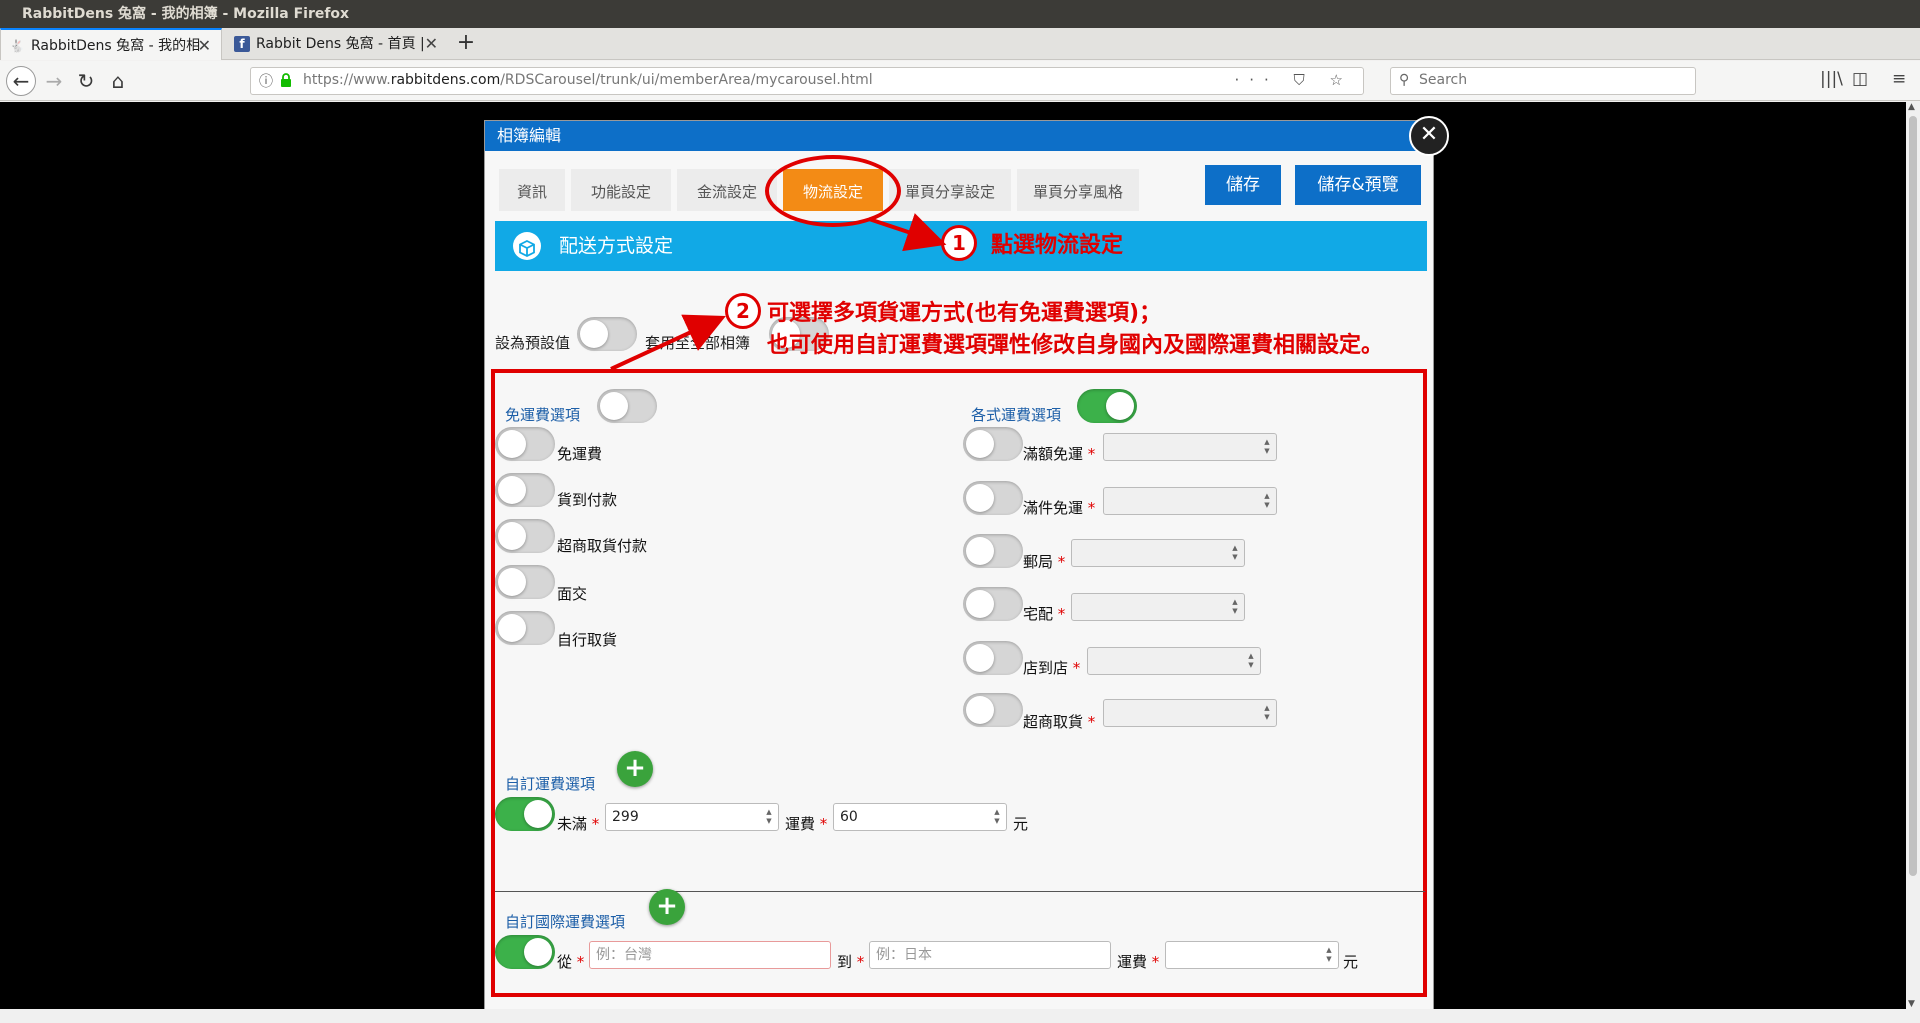 This screenshot has height=1023, width=1920. What do you see at coordinates (993, 444) in the screenshot?
I see `full-amount-free-toggle` at bounding box center [993, 444].